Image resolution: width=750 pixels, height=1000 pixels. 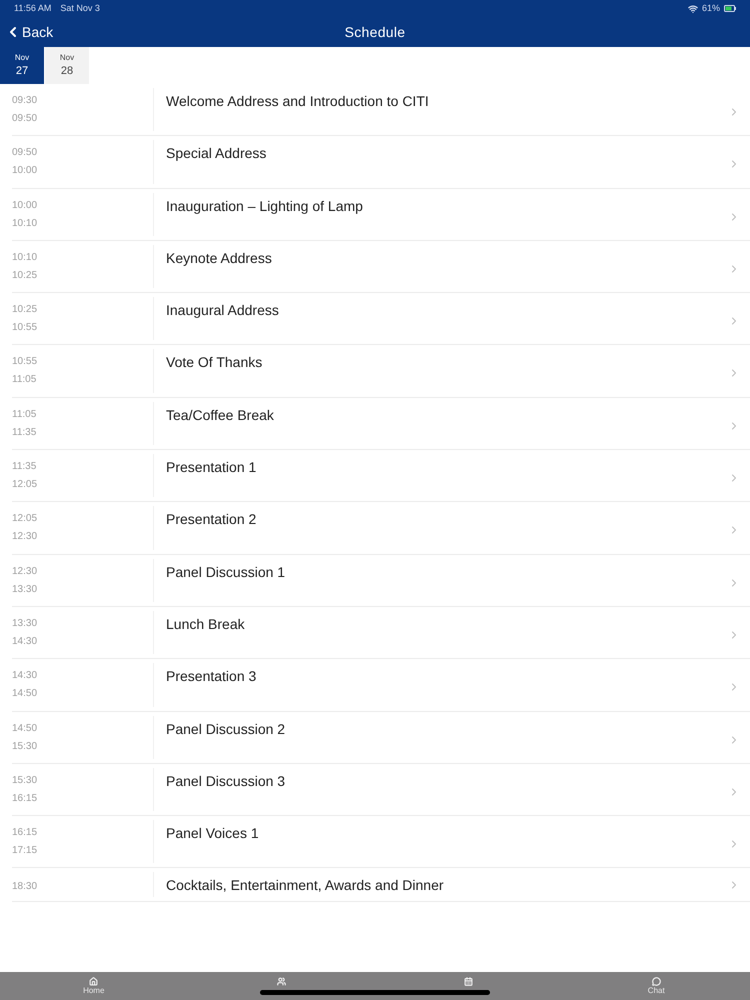 What do you see at coordinates (381, 633) in the screenshot?
I see `session-row: 13:30 14:30 Lunch Break` at bounding box center [381, 633].